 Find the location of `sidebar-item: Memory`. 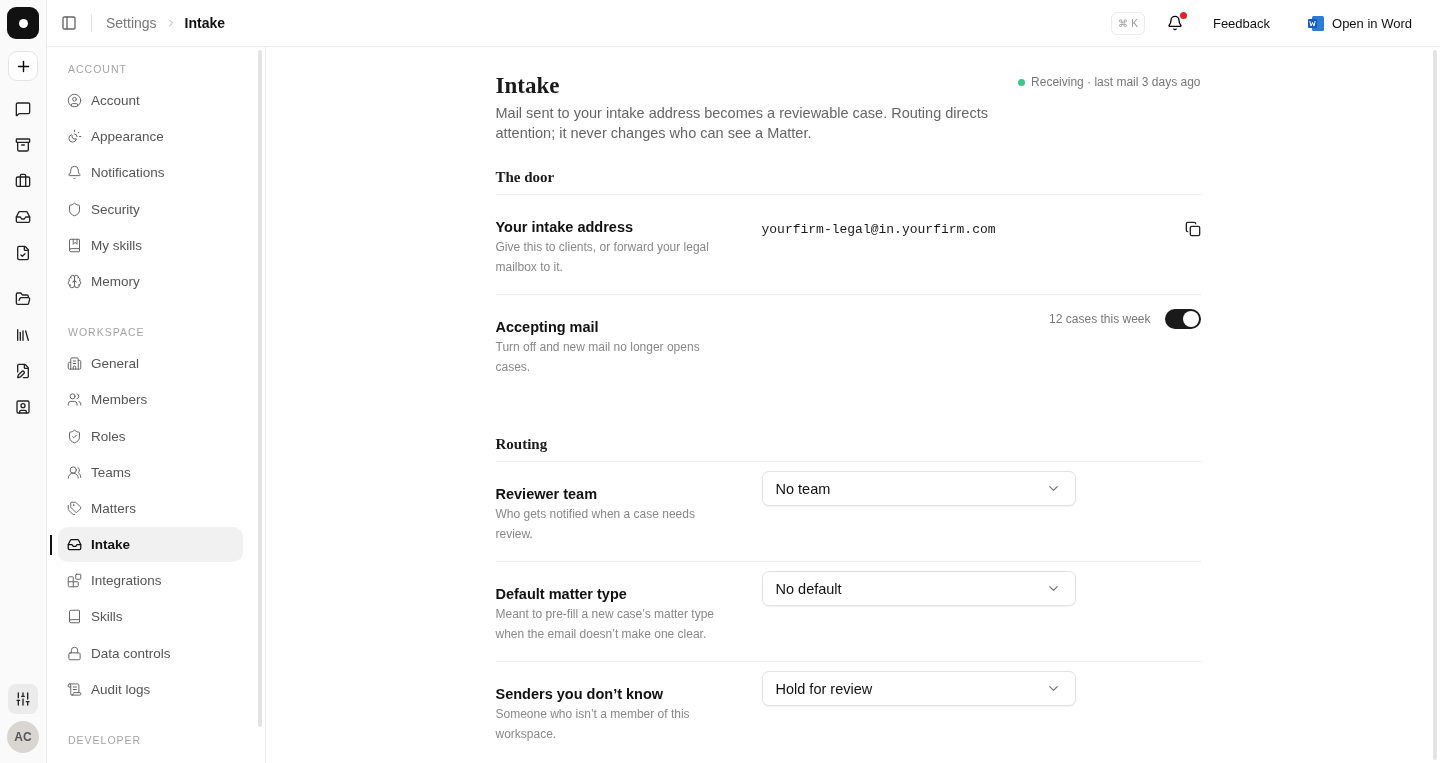

sidebar-item: Memory is located at coordinates (150, 281).